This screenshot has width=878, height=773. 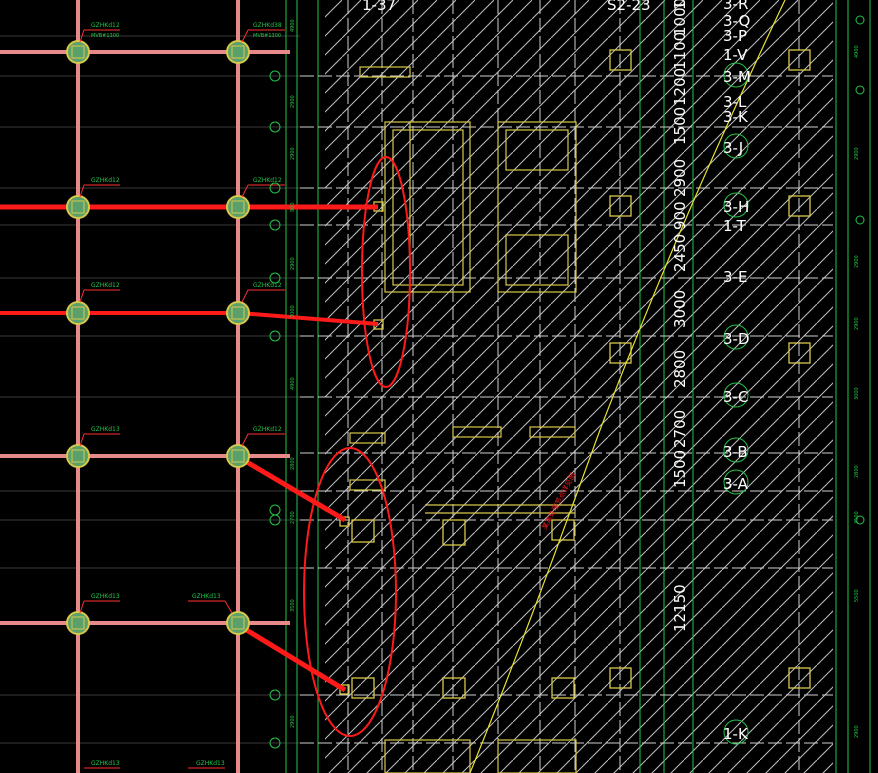 I want to click on right-dim-5: 3000, so click(x=857, y=393).